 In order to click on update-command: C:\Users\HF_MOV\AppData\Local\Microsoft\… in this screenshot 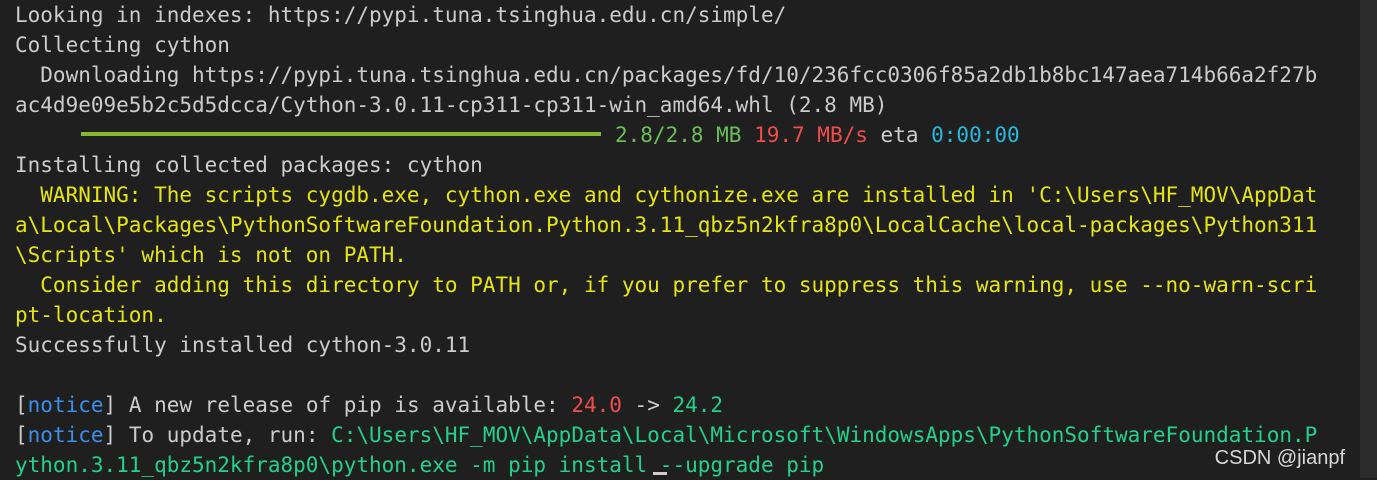, I will do `click(824, 435)`.